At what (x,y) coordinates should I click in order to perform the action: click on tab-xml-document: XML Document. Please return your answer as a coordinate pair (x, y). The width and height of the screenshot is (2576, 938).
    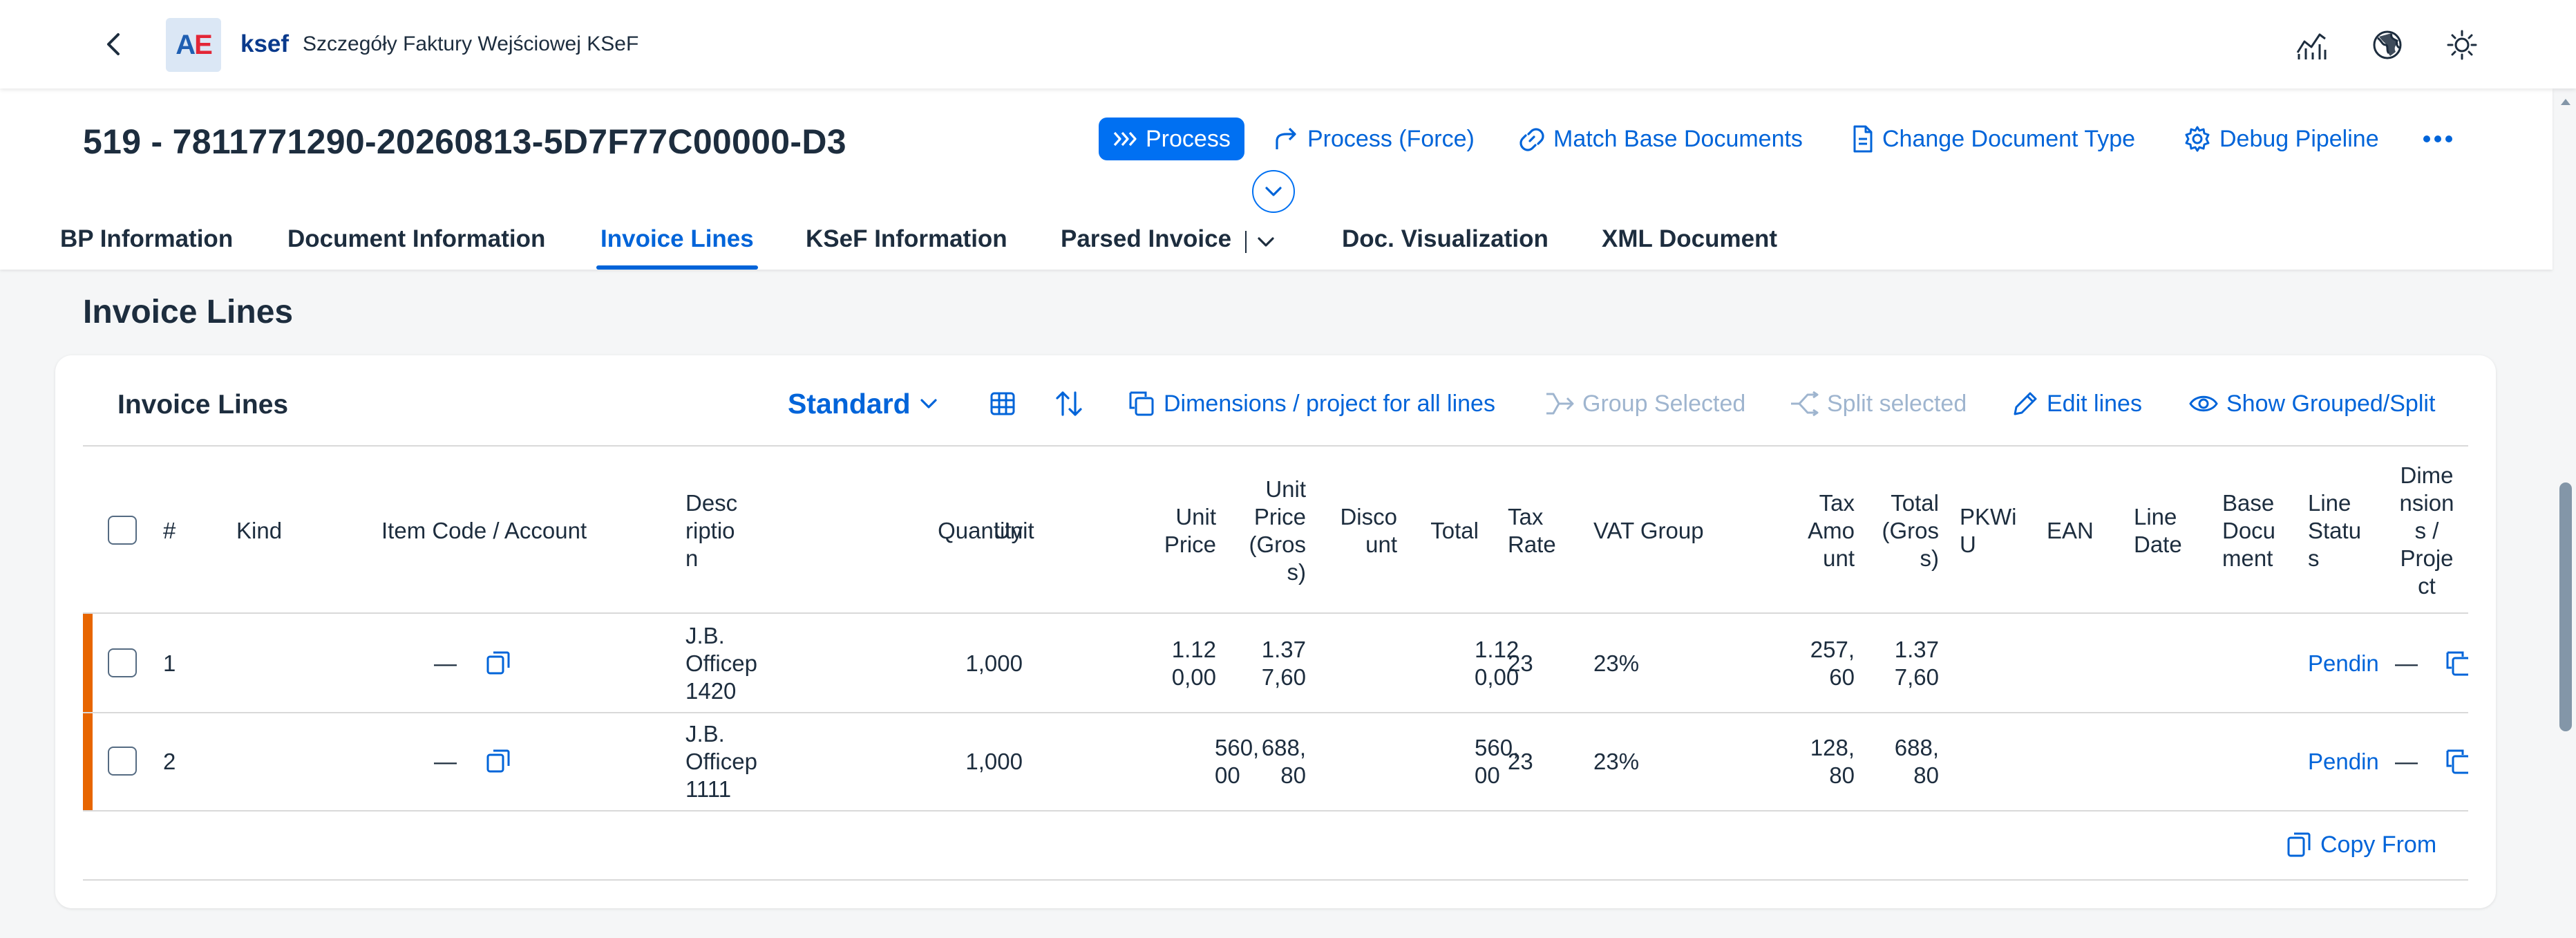
    Looking at the image, I should click on (1689, 239).